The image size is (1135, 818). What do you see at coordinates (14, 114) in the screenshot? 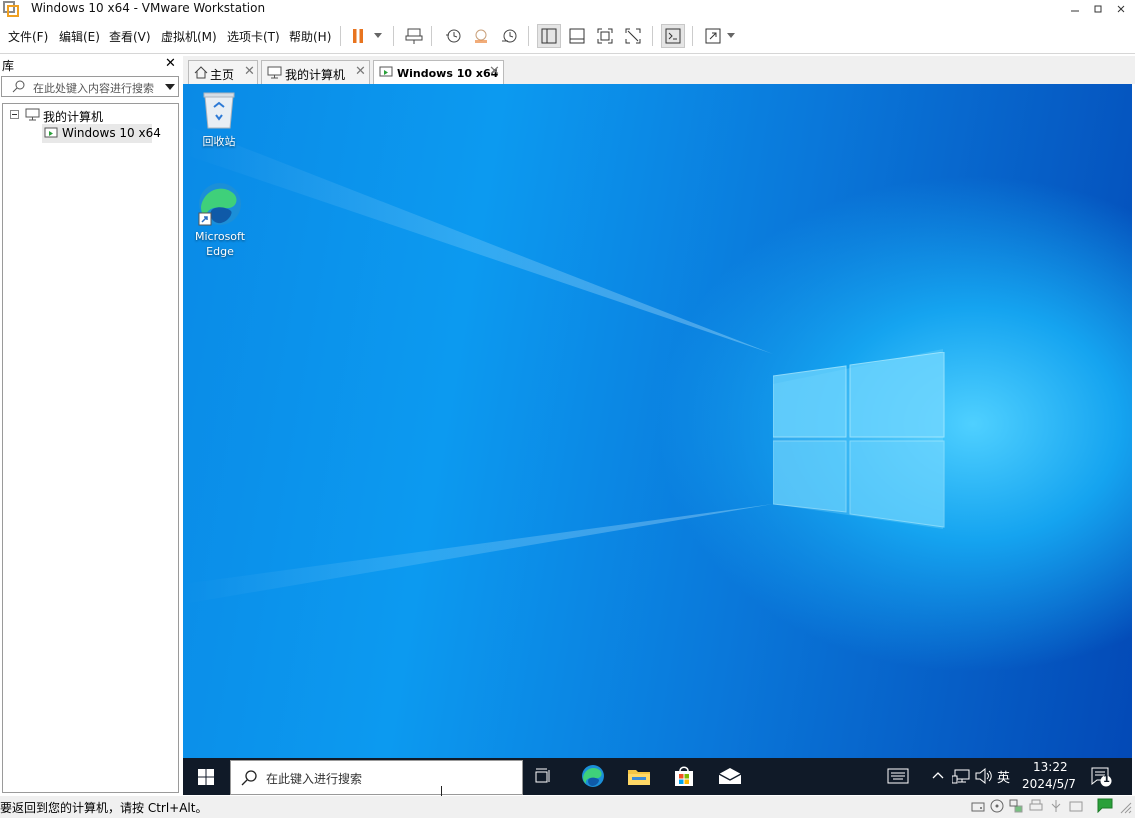
I see `tree-collapse-icon` at bounding box center [14, 114].